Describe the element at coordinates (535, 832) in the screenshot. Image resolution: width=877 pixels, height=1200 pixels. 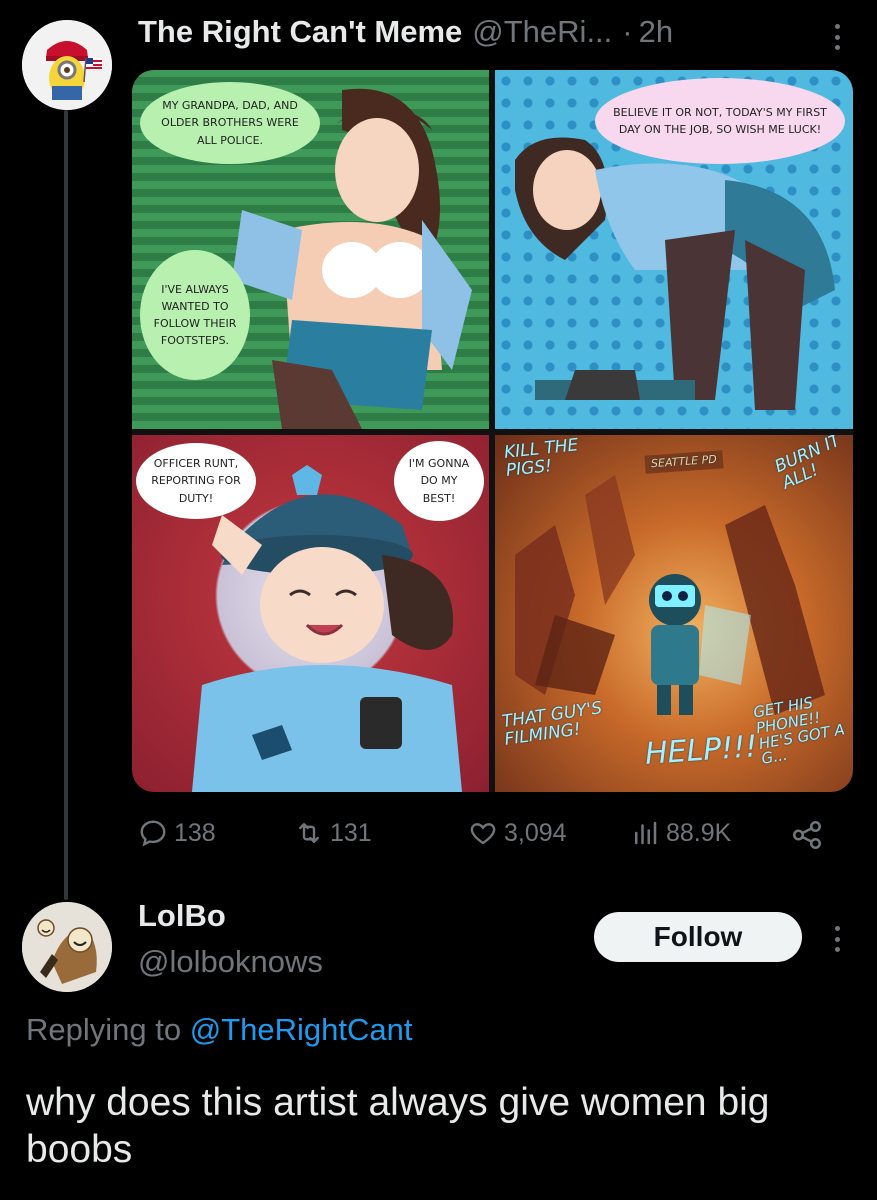
I see `like-count: 3,094` at that location.